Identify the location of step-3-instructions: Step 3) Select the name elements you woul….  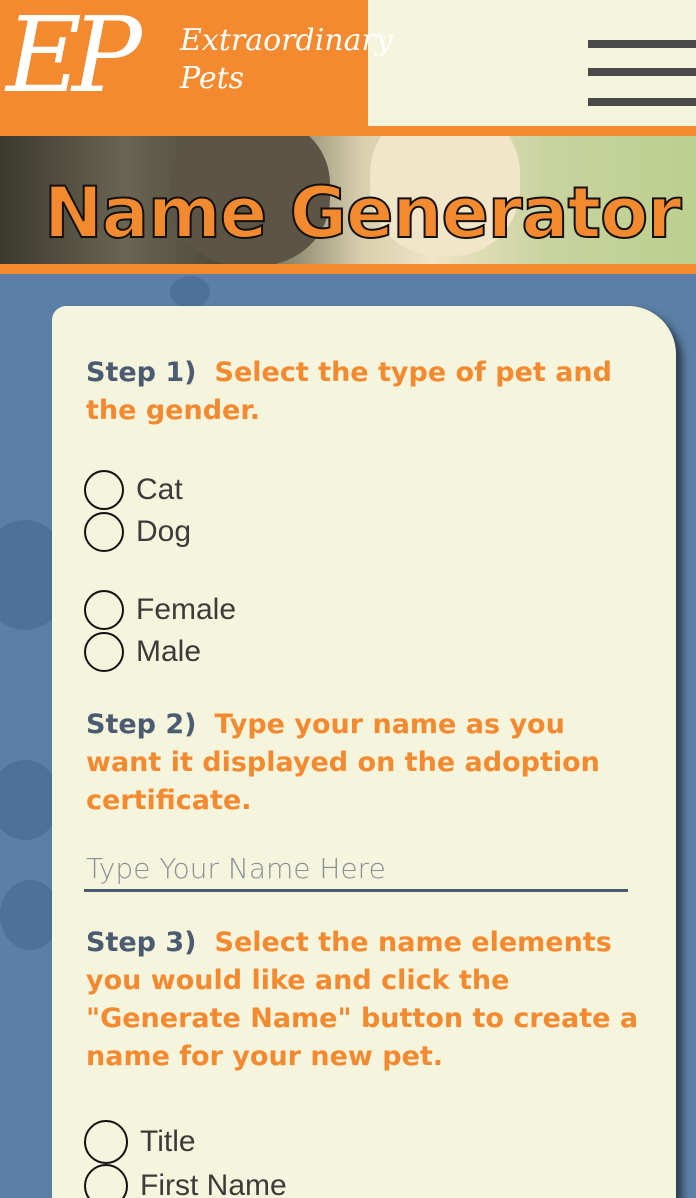
(366, 1000).